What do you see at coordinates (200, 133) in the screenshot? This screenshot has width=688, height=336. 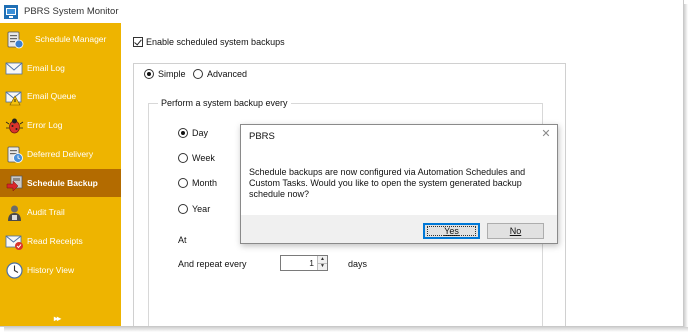 I see `frequency-day-label: Day` at bounding box center [200, 133].